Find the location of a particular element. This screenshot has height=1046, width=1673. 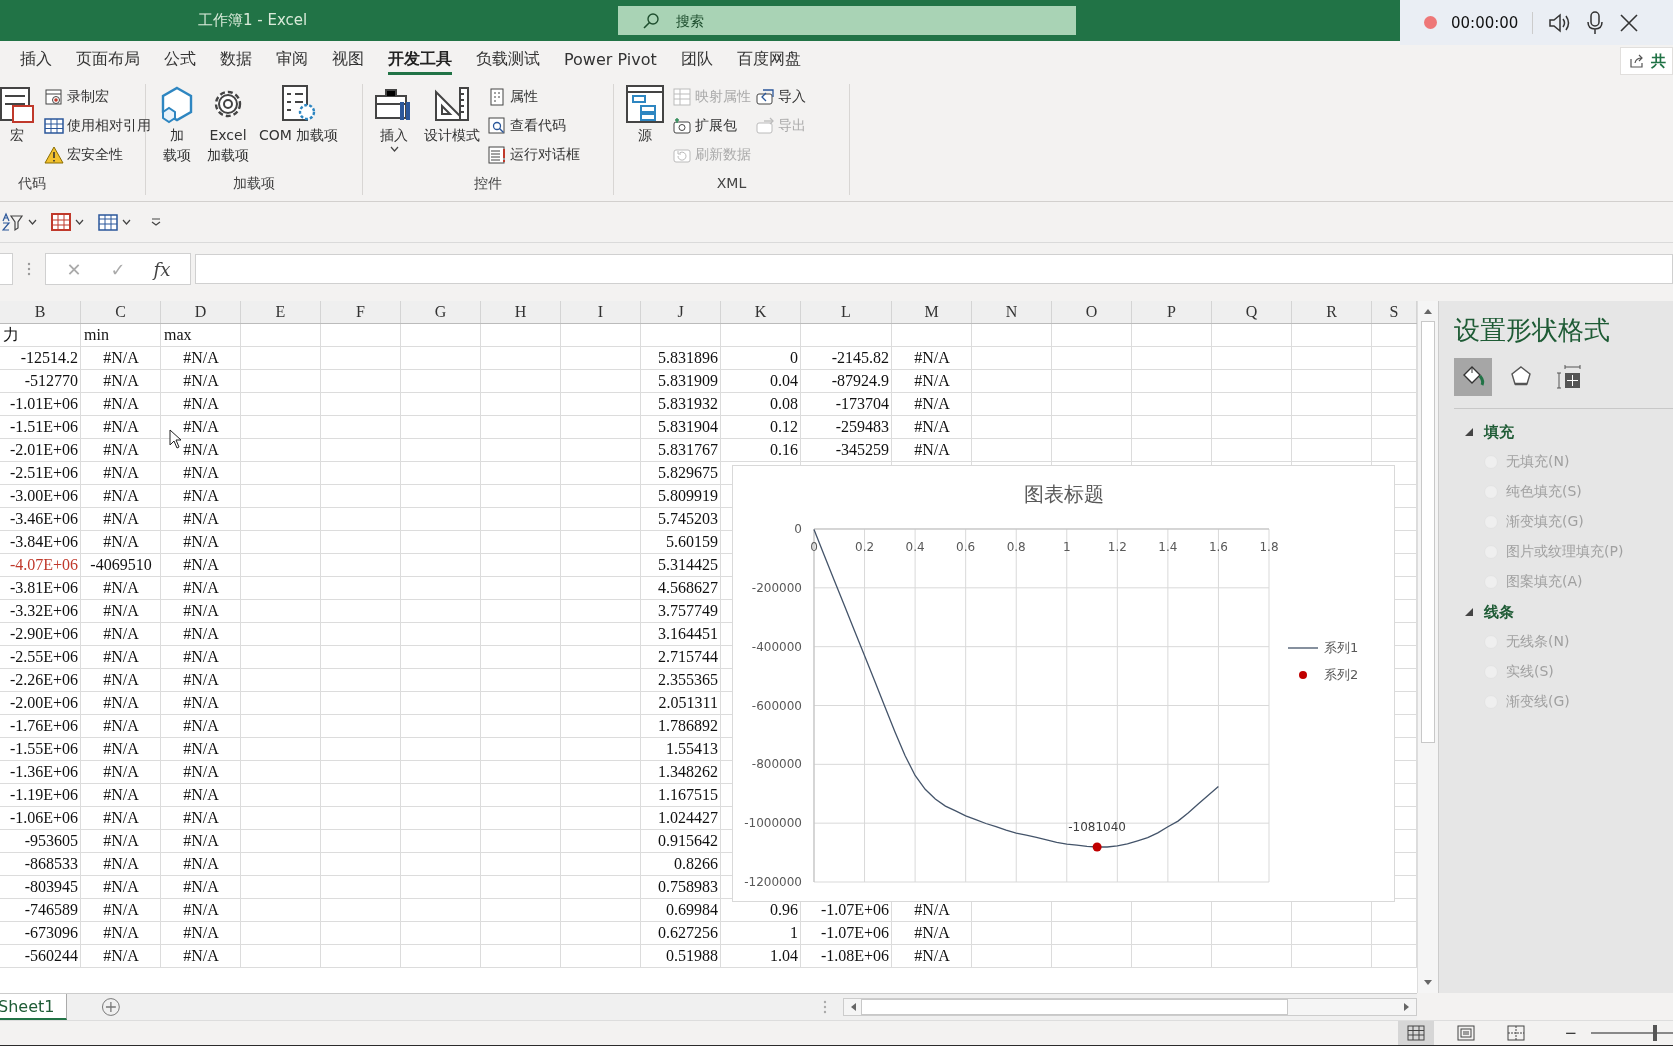

ribbon-tab: 开发工具 is located at coordinates (420, 59).